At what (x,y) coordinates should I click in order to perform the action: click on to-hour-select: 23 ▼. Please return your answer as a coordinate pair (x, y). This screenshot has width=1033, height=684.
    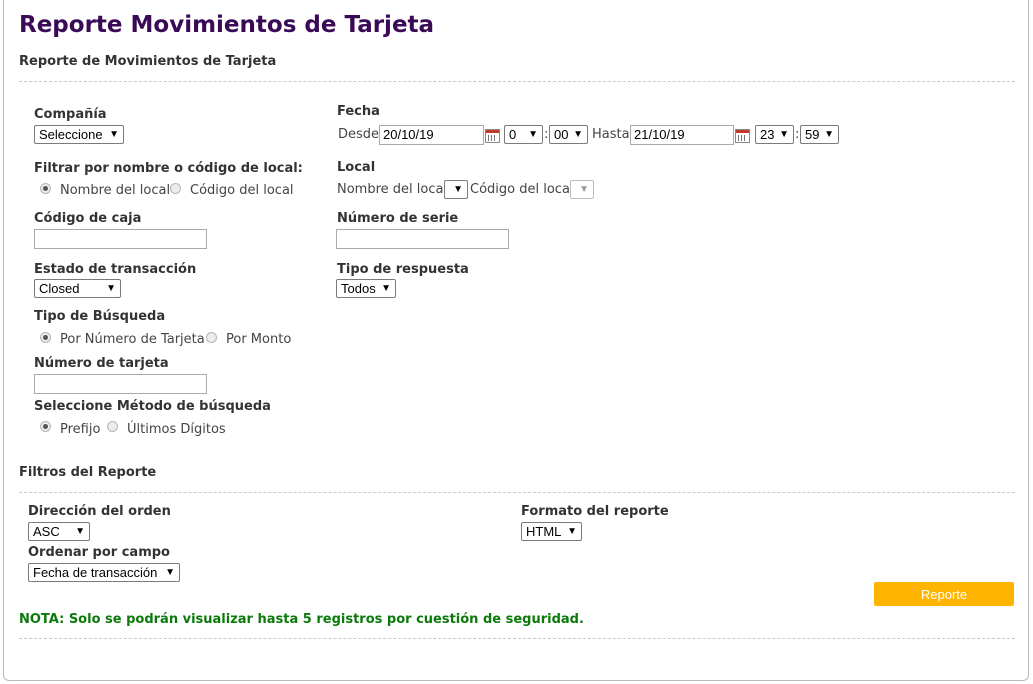
    Looking at the image, I should click on (774, 134).